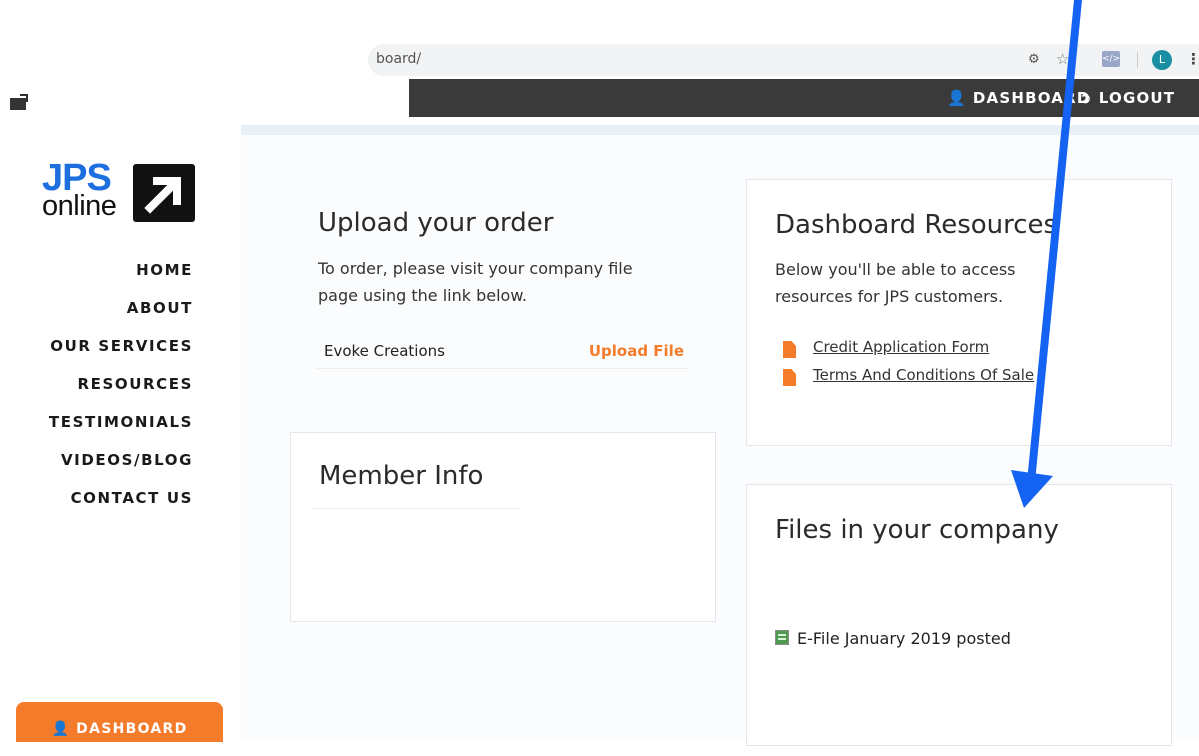 The width and height of the screenshot is (1199, 756). Describe the element at coordinates (436, 223) in the screenshot. I see `upload-order-title: Upload your order` at that location.